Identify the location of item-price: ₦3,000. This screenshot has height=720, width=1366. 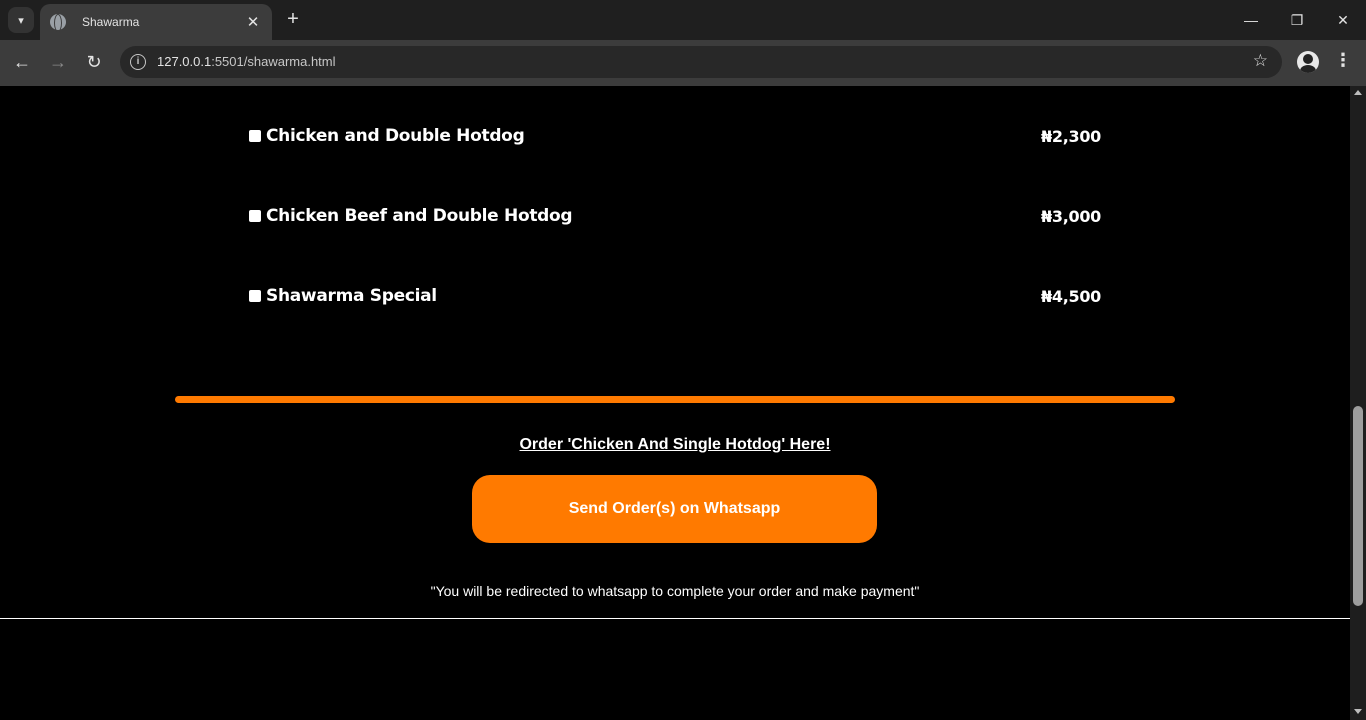
(1071, 216).